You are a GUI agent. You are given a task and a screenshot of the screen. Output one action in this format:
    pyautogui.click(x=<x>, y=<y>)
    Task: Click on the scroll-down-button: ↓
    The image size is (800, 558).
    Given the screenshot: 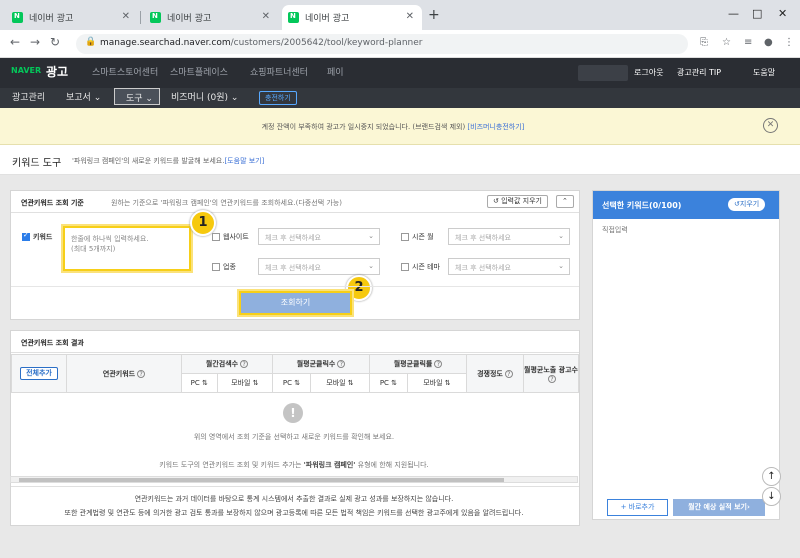 What is the action you would take?
    pyautogui.click(x=771, y=496)
    